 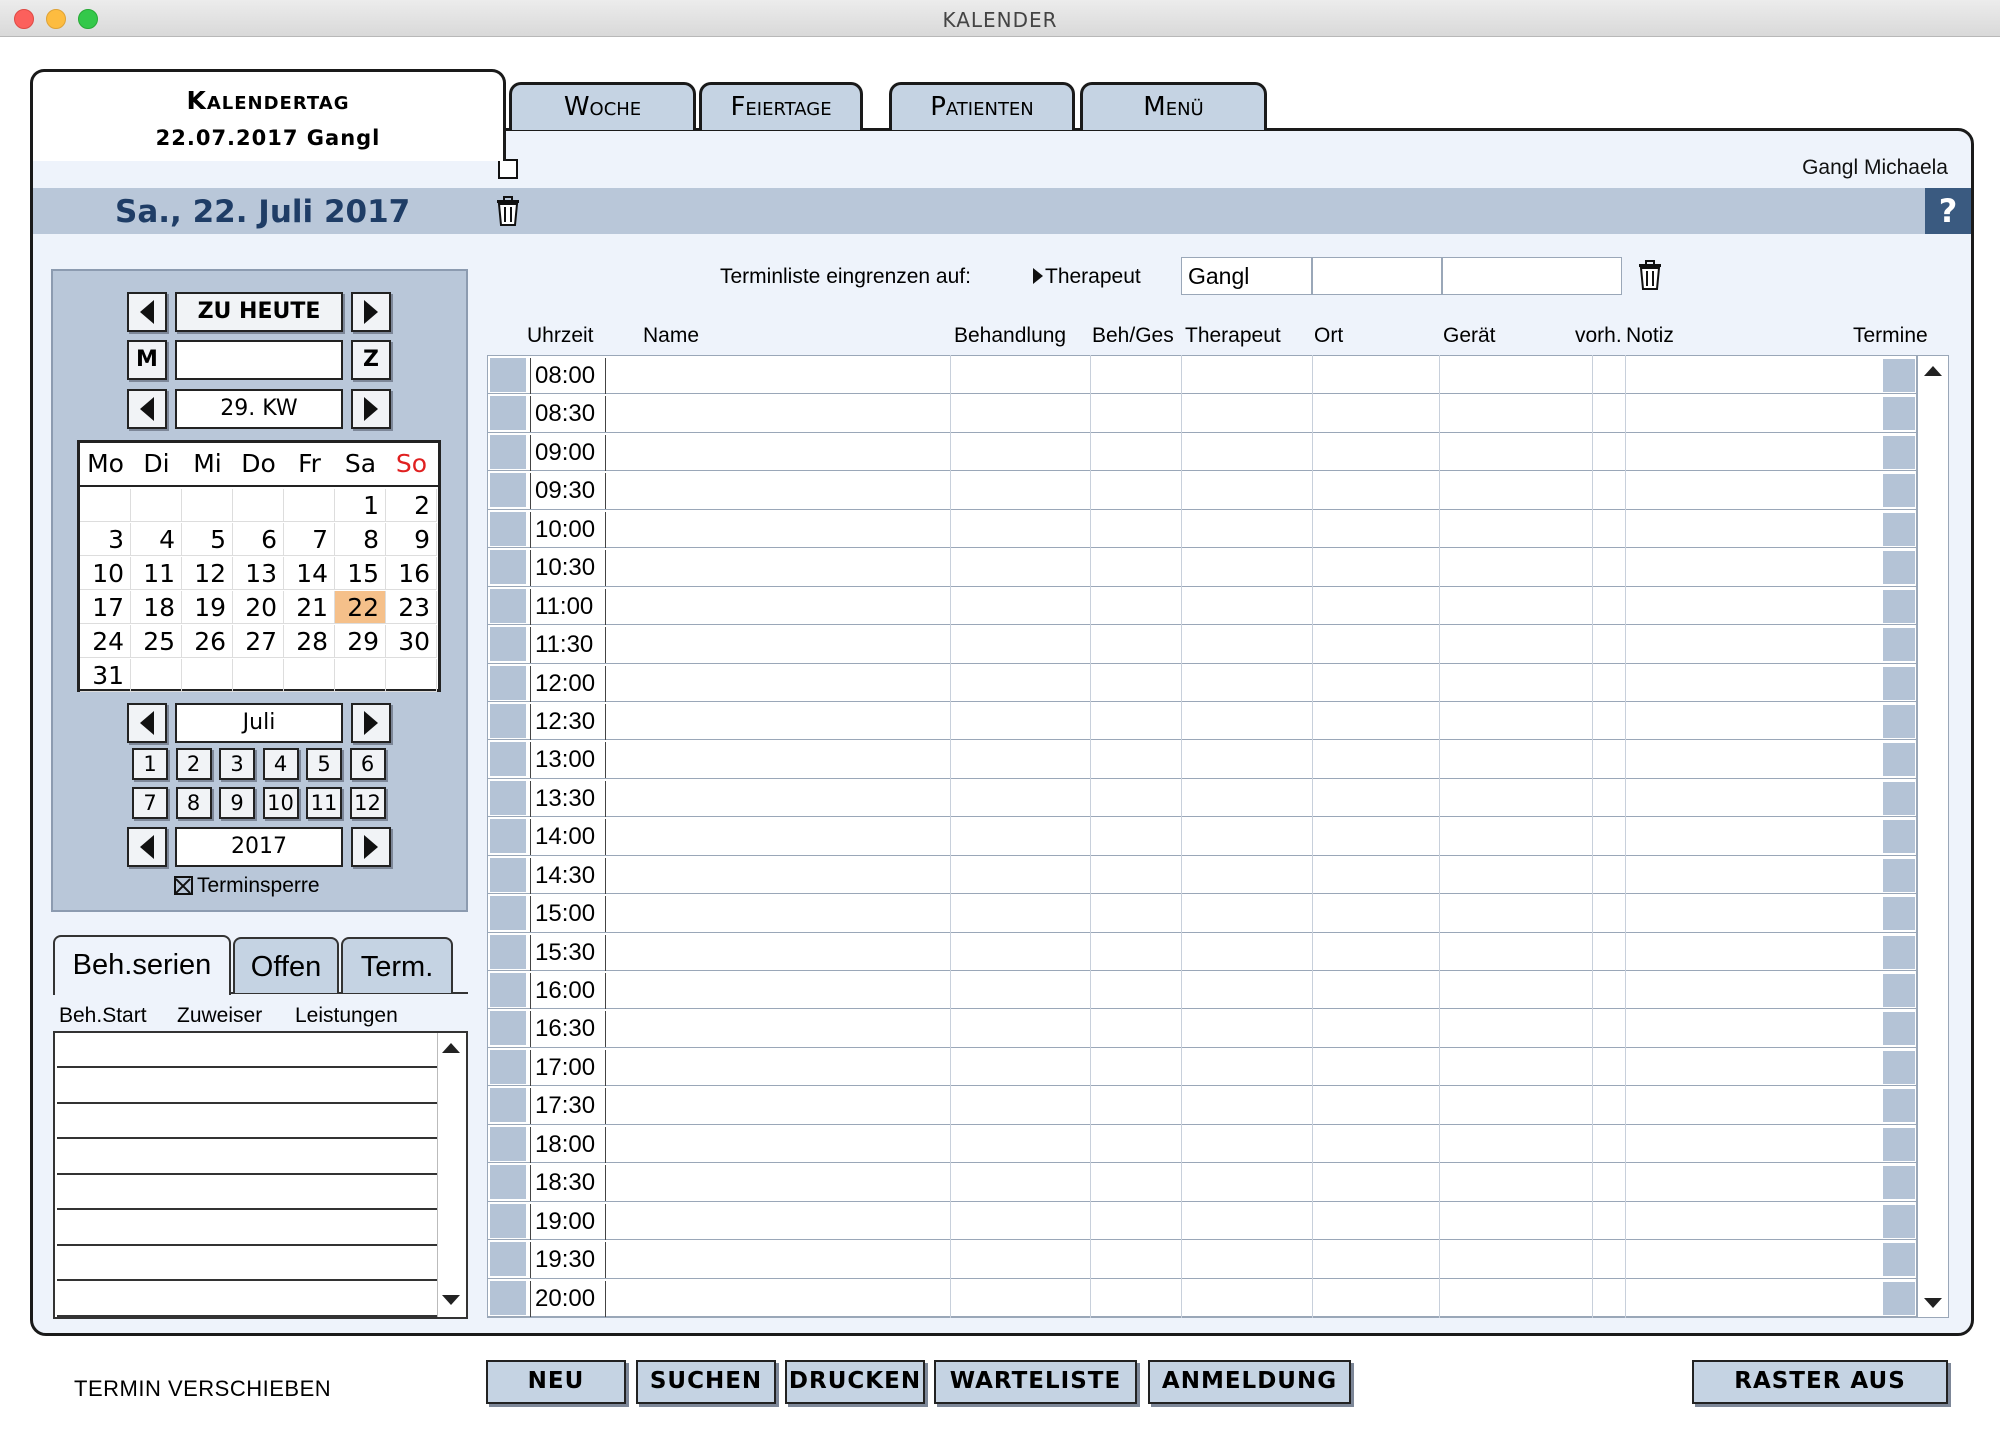 What do you see at coordinates (105, 539) in the screenshot?
I see `day-cell: 3` at bounding box center [105, 539].